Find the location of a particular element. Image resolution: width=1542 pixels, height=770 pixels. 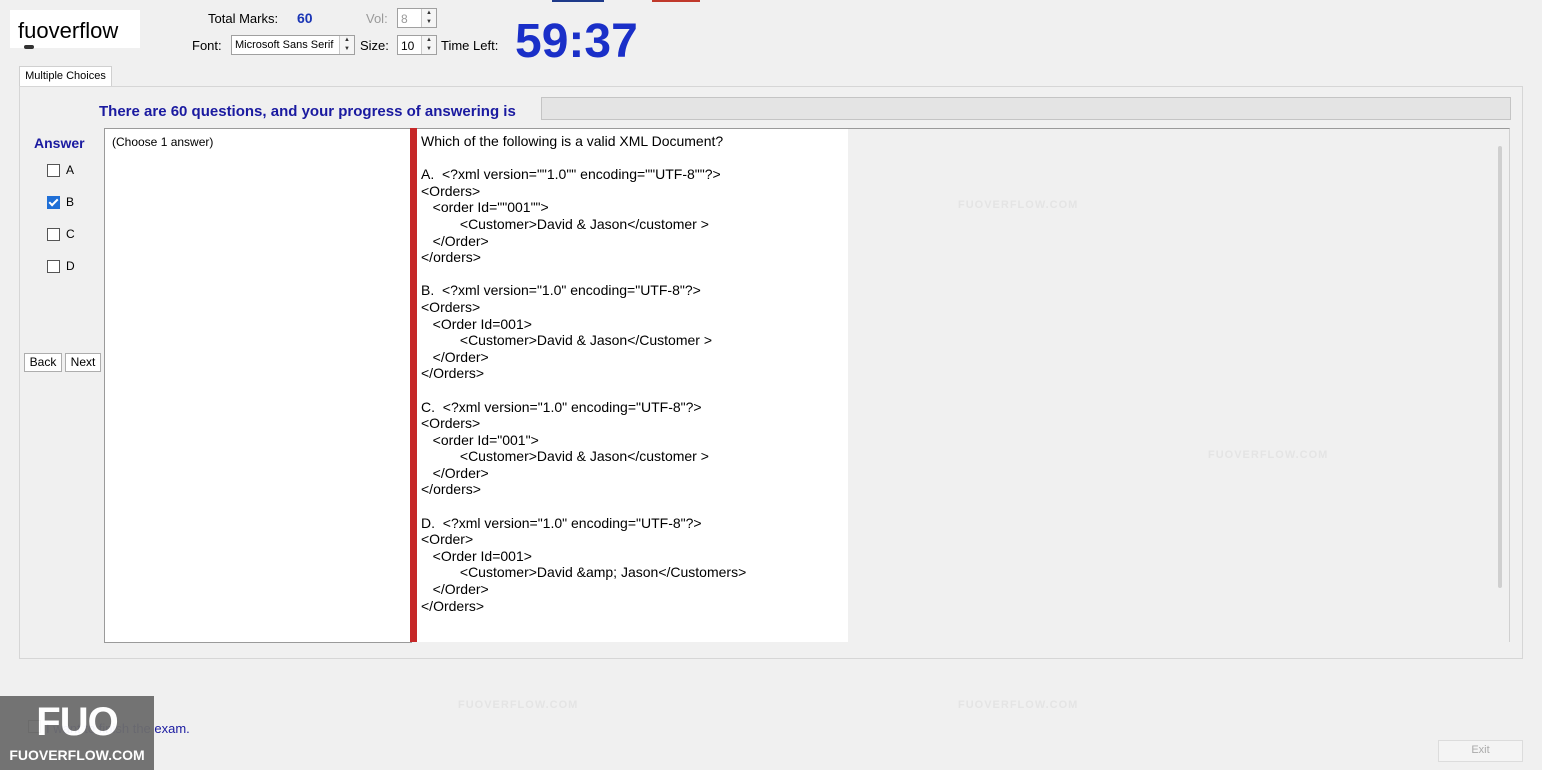

vertical-scrollbar is located at coordinates (1500, 367).